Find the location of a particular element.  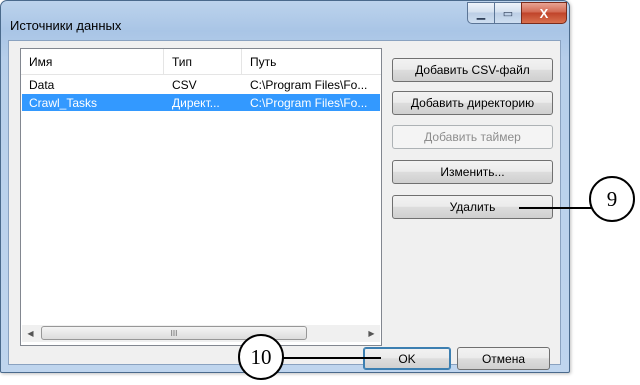

minimize-icon: ▁ is located at coordinates (481, 13).